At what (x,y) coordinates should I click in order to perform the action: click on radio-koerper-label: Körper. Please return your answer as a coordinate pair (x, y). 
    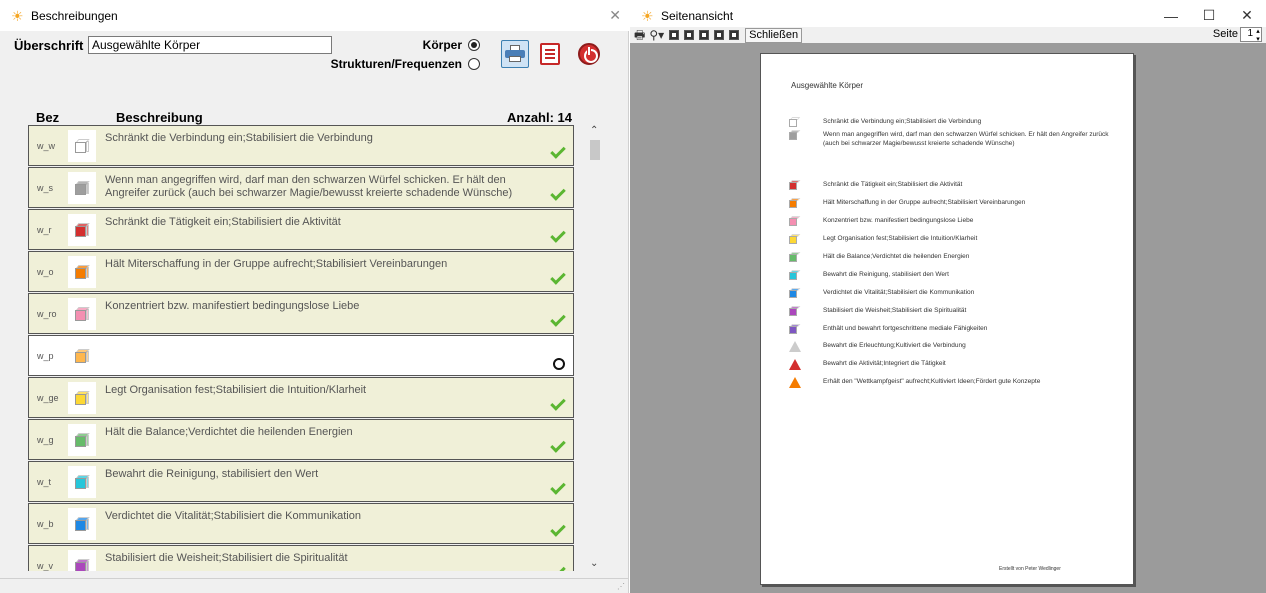
    Looking at the image, I should click on (442, 45).